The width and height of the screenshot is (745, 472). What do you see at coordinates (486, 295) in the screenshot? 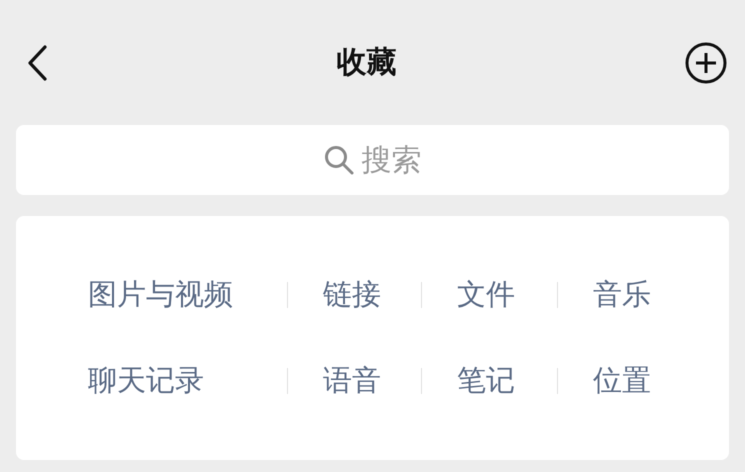
I see `category-link: 文件` at bounding box center [486, 295].